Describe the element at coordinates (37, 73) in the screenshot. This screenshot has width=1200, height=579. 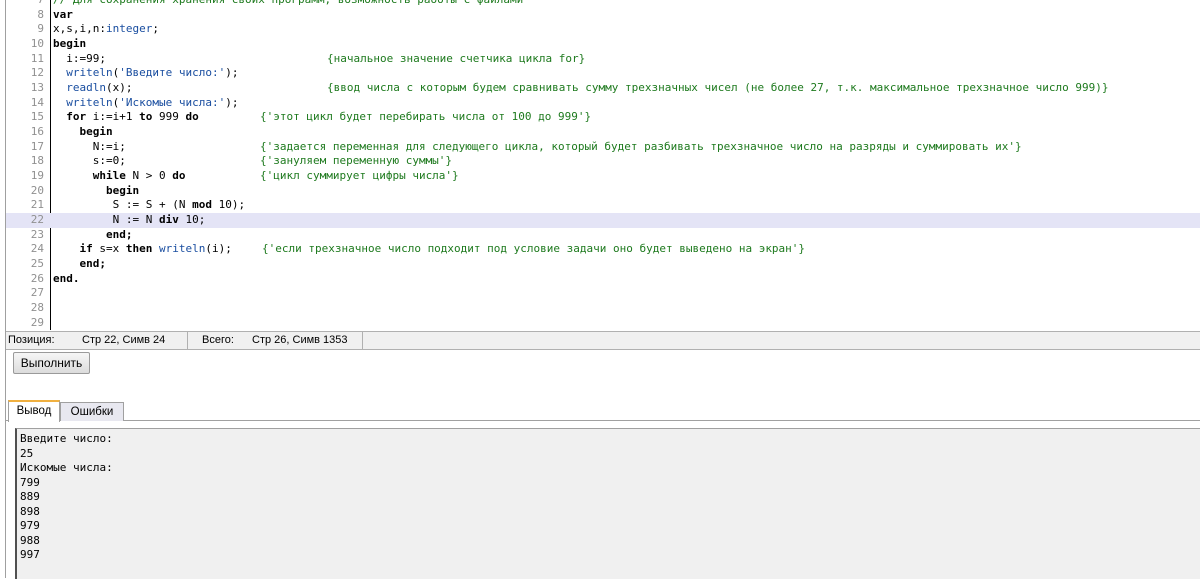
I see `line-number: 12` at that location.